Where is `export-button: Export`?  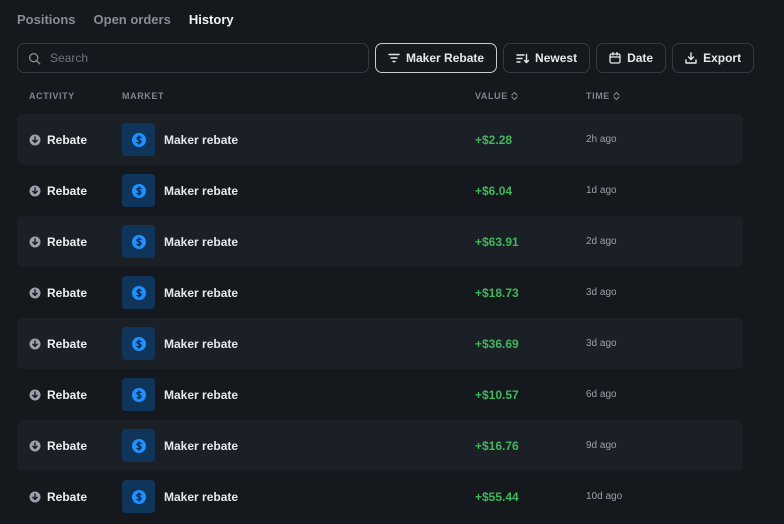 export-button: Export is located at coordinates (713, 58).